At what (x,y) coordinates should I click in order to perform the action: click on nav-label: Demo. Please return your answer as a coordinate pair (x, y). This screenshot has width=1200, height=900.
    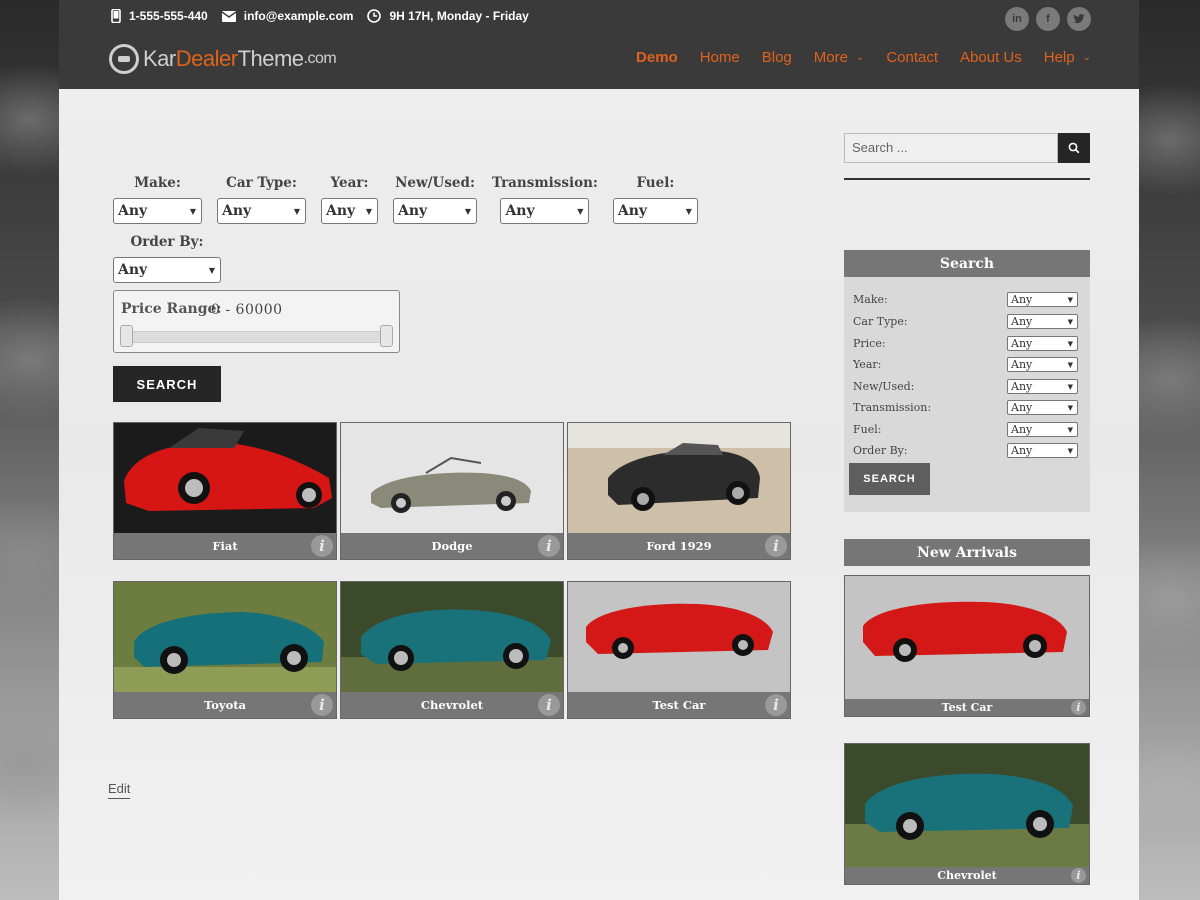
    Looking at the image, I should click on (657, 57).